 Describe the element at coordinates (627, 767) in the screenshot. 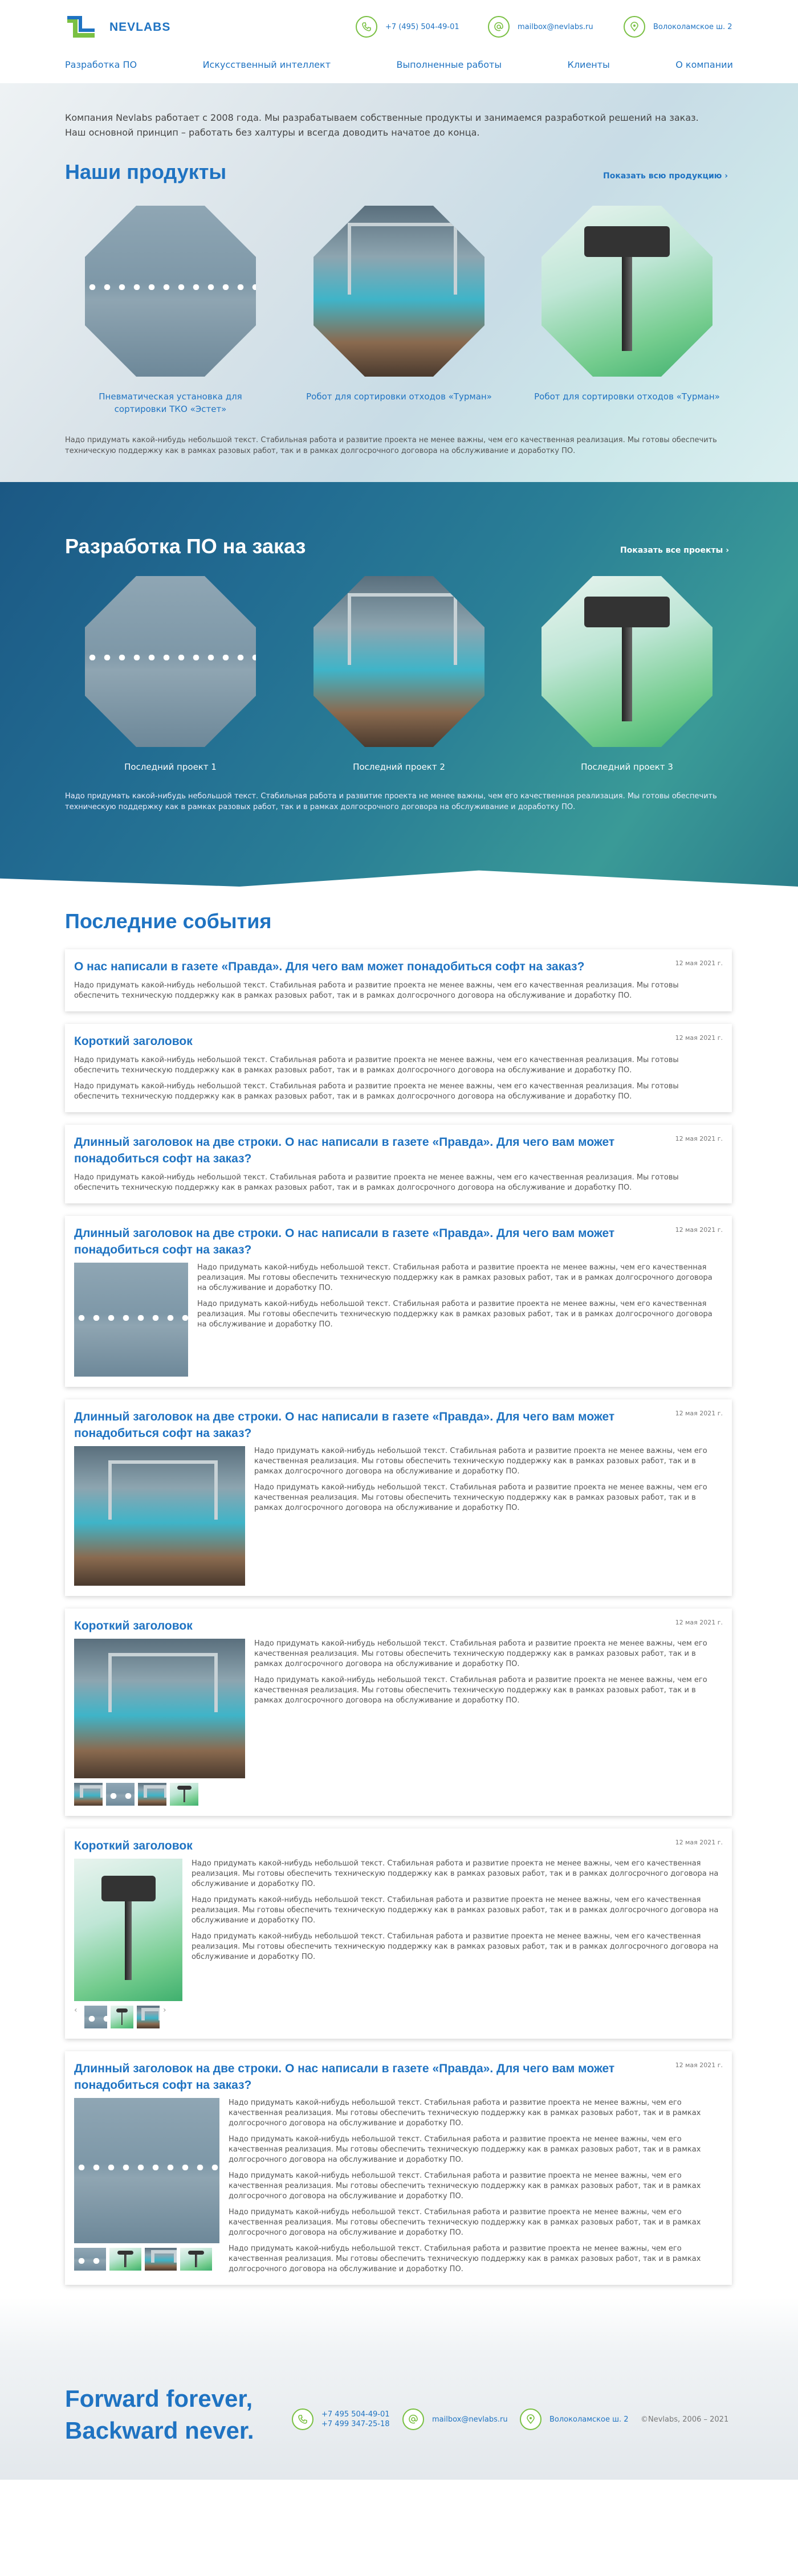

I see `project-caption: Последний проект 3` at that location.